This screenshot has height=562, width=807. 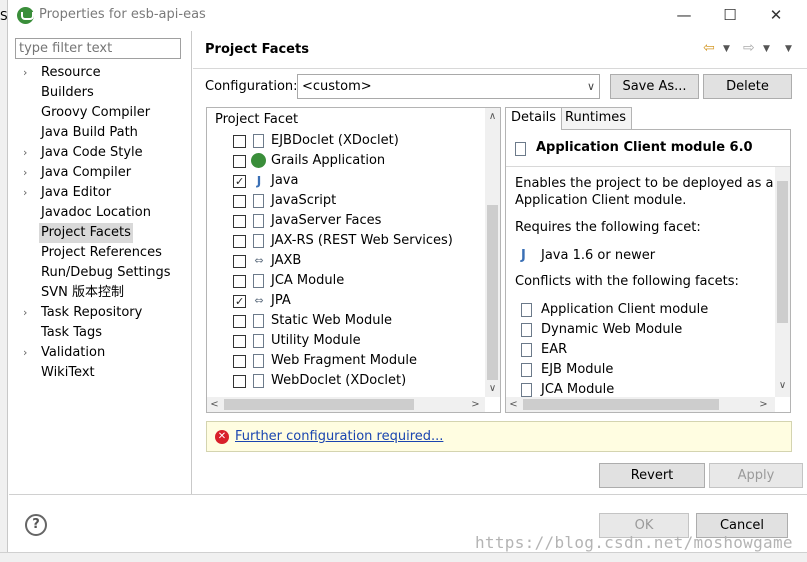 I want to click on details-vertical-scrollbar: ∨, so click(x=782, y=282).